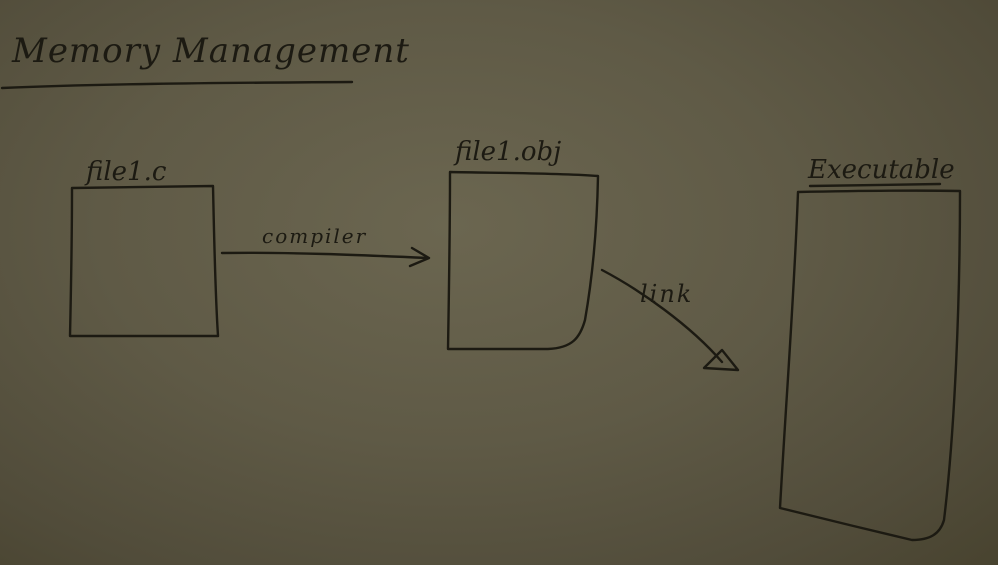 This screenshot has width=998, height=565. What do you see at coordinates (881, 170) in the screenshot?
I see `executable-label: Executable` at bounding box center [881, 170].